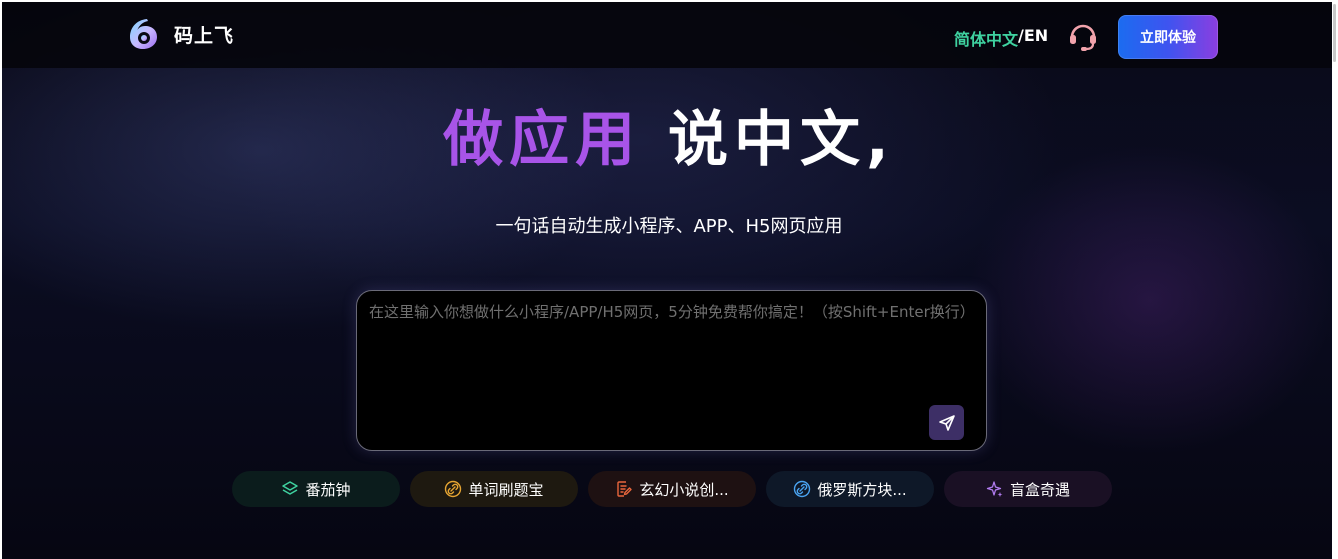 The width and height of the screenshot is (1338, 559). I want to click on top-navbar: 码上飞 简体中文 / EN 立即体验, so click(667, 35).